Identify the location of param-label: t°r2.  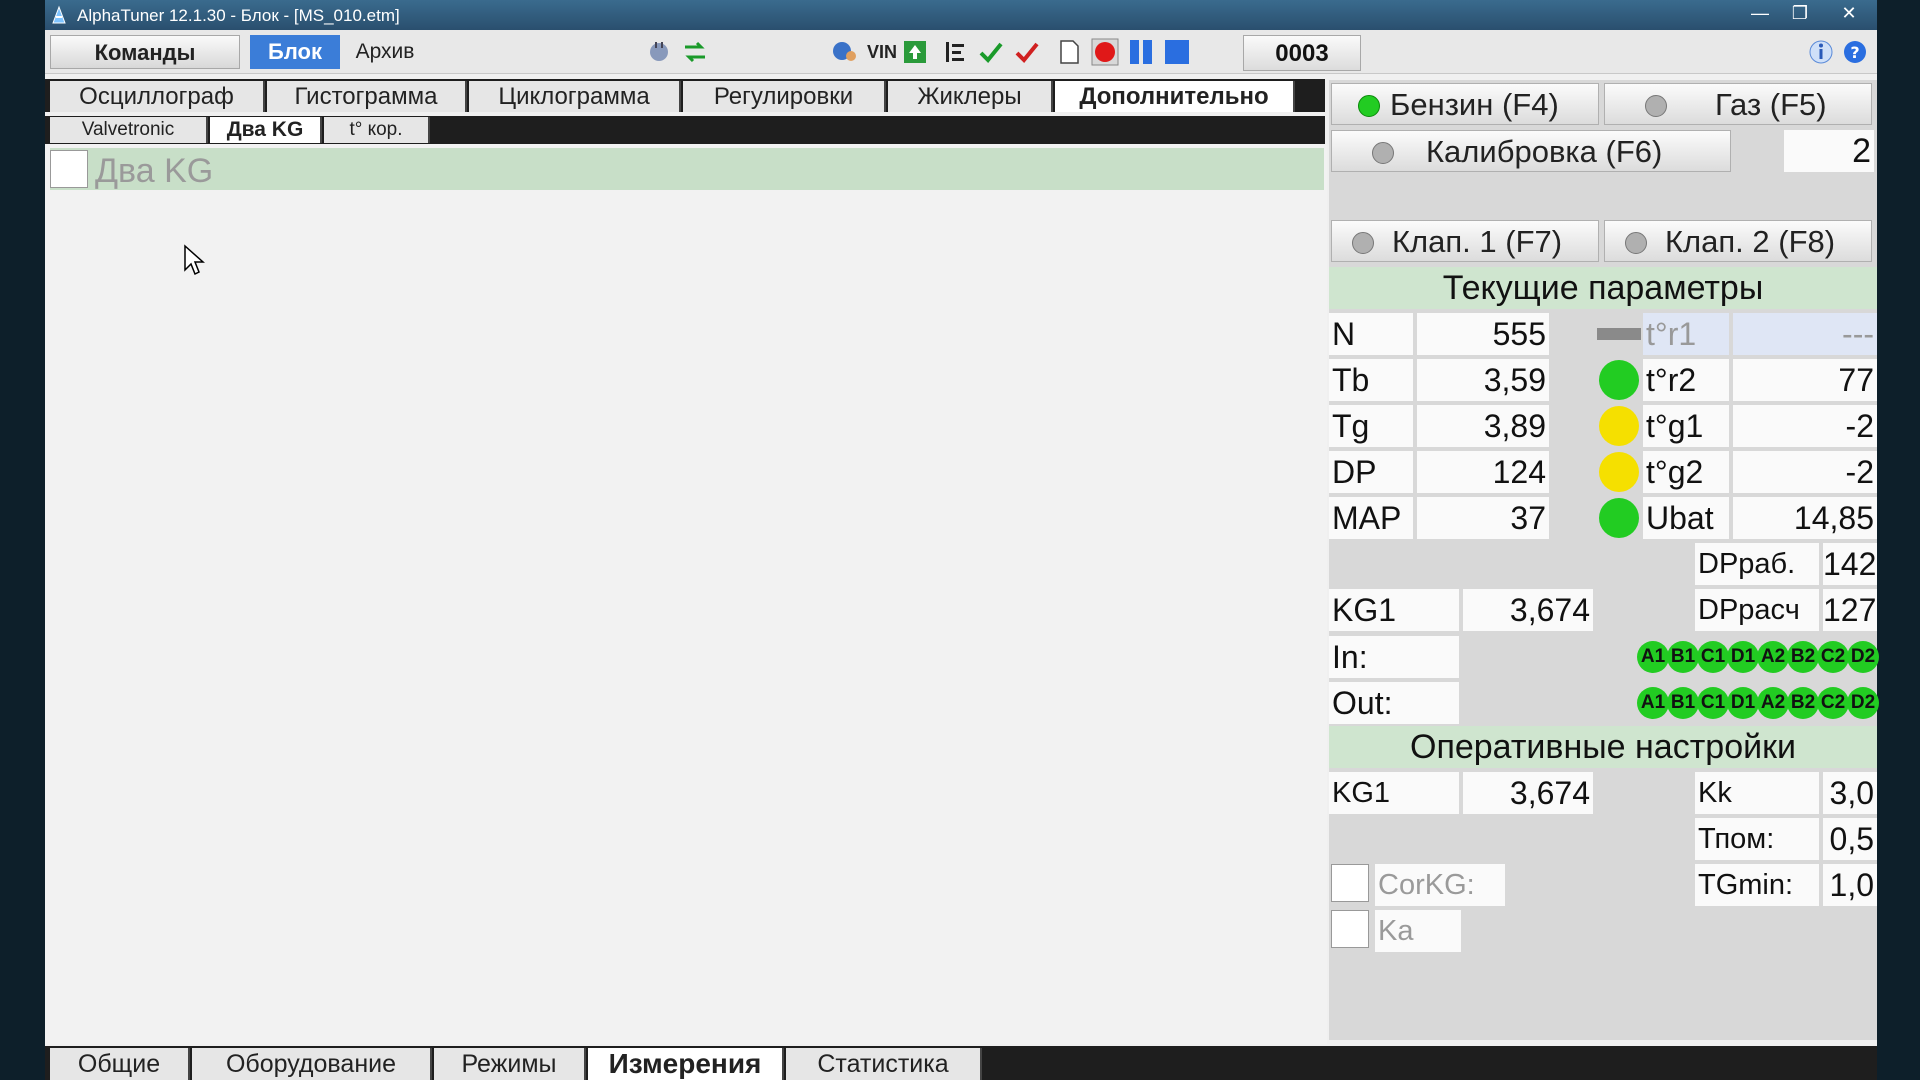
(1686, 380).